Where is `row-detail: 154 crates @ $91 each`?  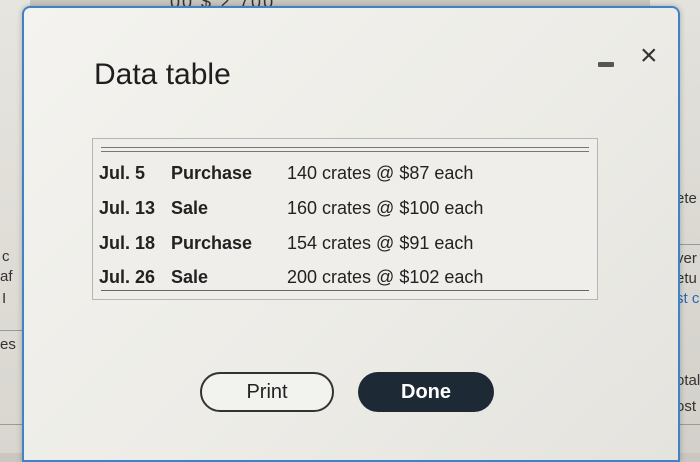
row-detail: 154 crates @ $91 each is located at coordinates (380, 243).